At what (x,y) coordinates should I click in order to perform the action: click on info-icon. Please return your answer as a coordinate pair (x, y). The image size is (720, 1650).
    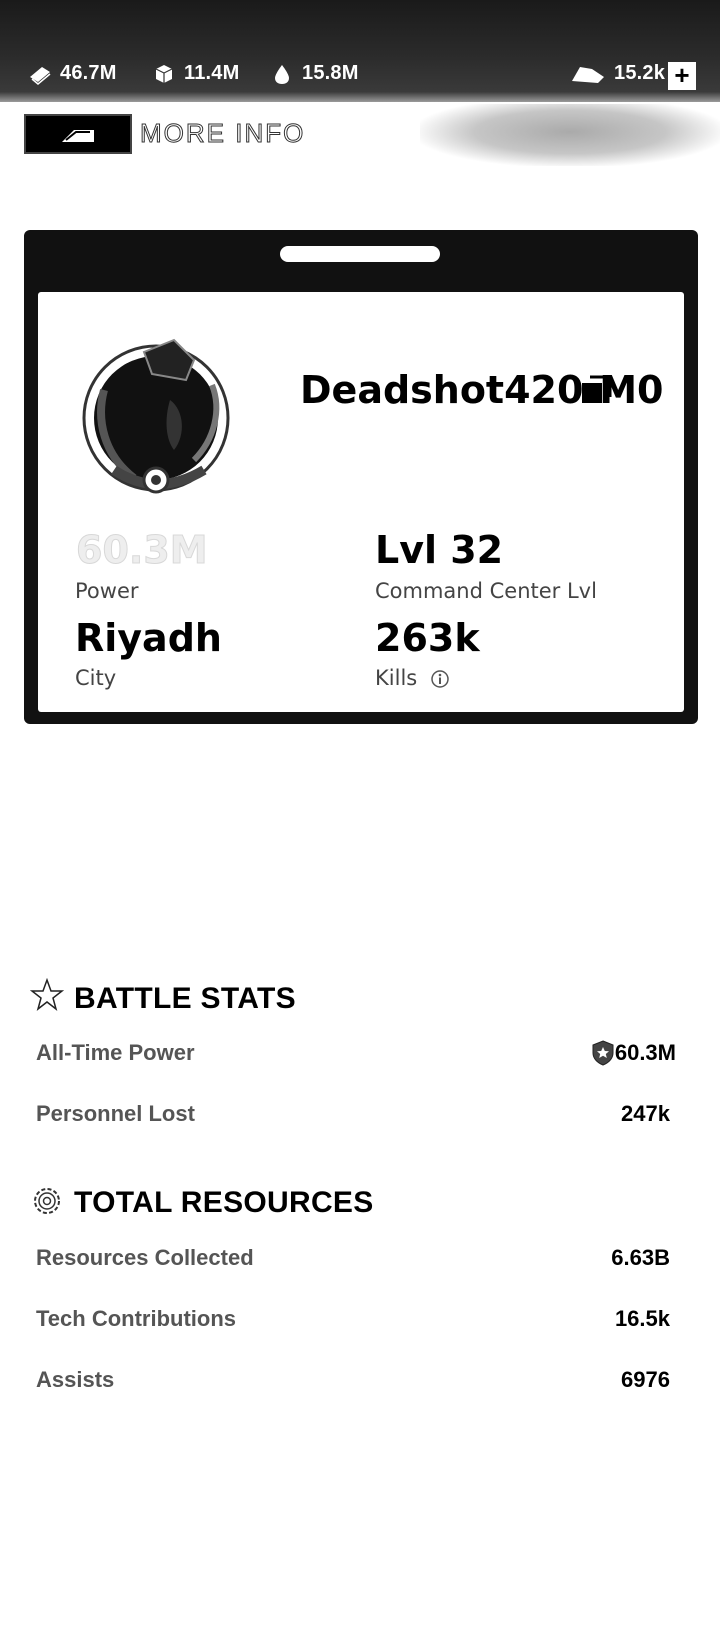
    Looking at the image, I should click on (440, 679).